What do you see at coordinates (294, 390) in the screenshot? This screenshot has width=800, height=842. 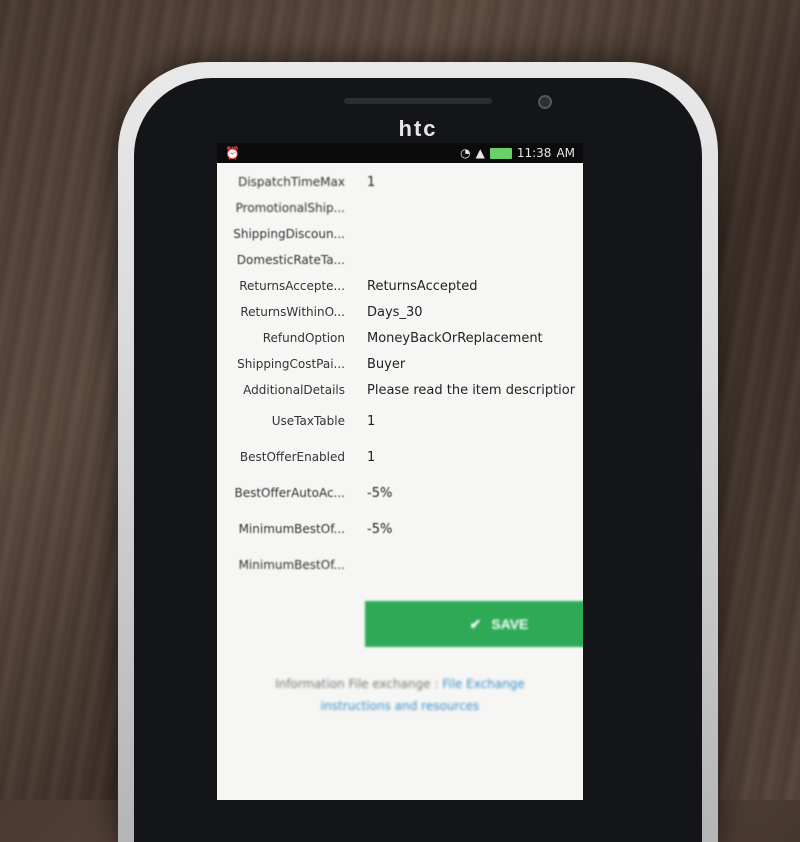 I see `field-label: AdditionalDetails` at bounding box center [294, 390].